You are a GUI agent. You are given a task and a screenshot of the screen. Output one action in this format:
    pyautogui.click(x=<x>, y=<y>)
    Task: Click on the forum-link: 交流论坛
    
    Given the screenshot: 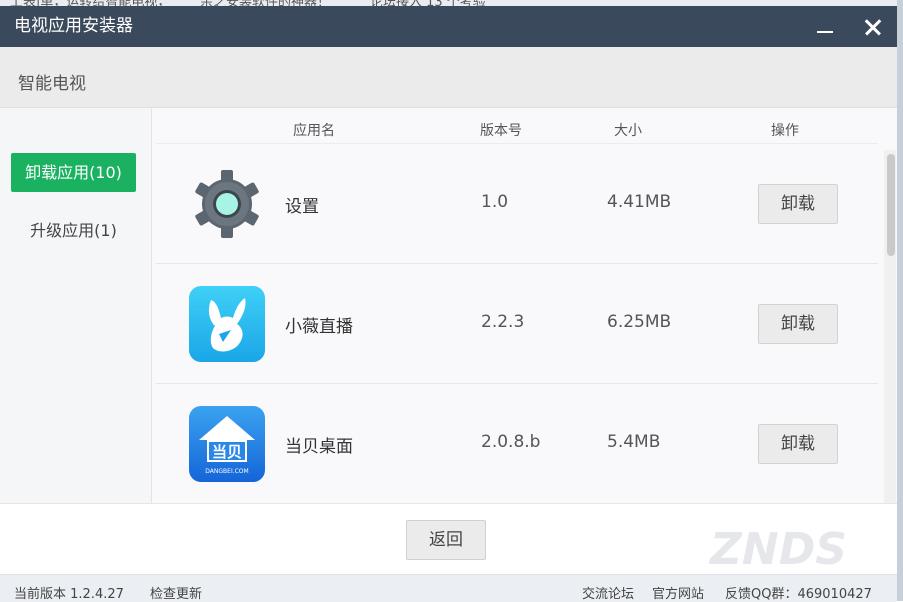 What is the action you would take?
    pyautogui.click(x=608, y=592)
    